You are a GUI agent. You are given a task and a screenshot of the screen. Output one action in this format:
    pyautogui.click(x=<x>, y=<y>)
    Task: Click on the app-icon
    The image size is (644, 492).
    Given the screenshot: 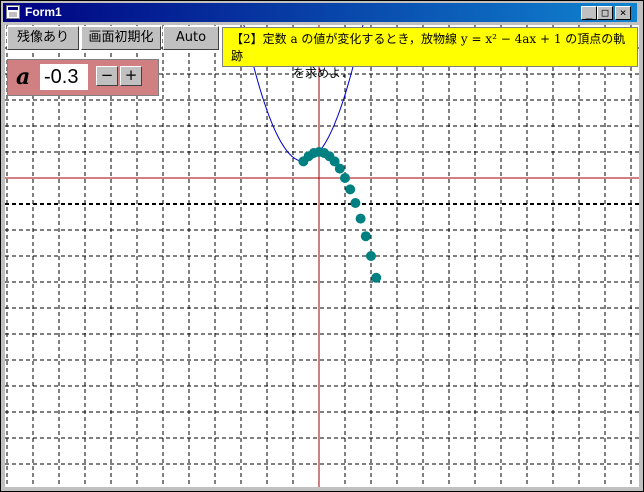 What is the action you would take?
    pyautogui.click(x=13, y=12)
    